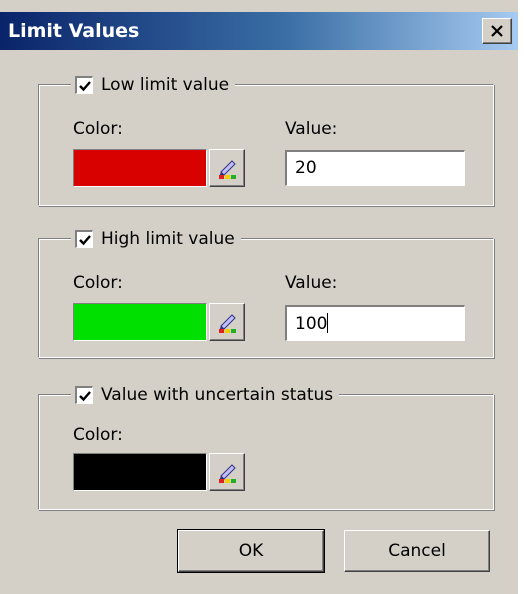 The width and height of the screenshot is (524, 594). I want to click on low-limit-label: Low limit value, so click(165, 85).